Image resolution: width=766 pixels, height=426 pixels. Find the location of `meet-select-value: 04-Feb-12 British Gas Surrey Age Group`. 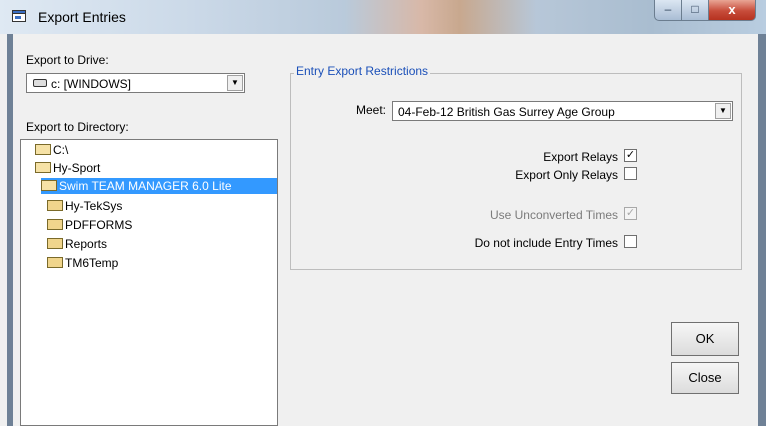

meet-select-value: 04-Feb-12 British Gas Surrey Age Group is located at coordinates (506, 112).